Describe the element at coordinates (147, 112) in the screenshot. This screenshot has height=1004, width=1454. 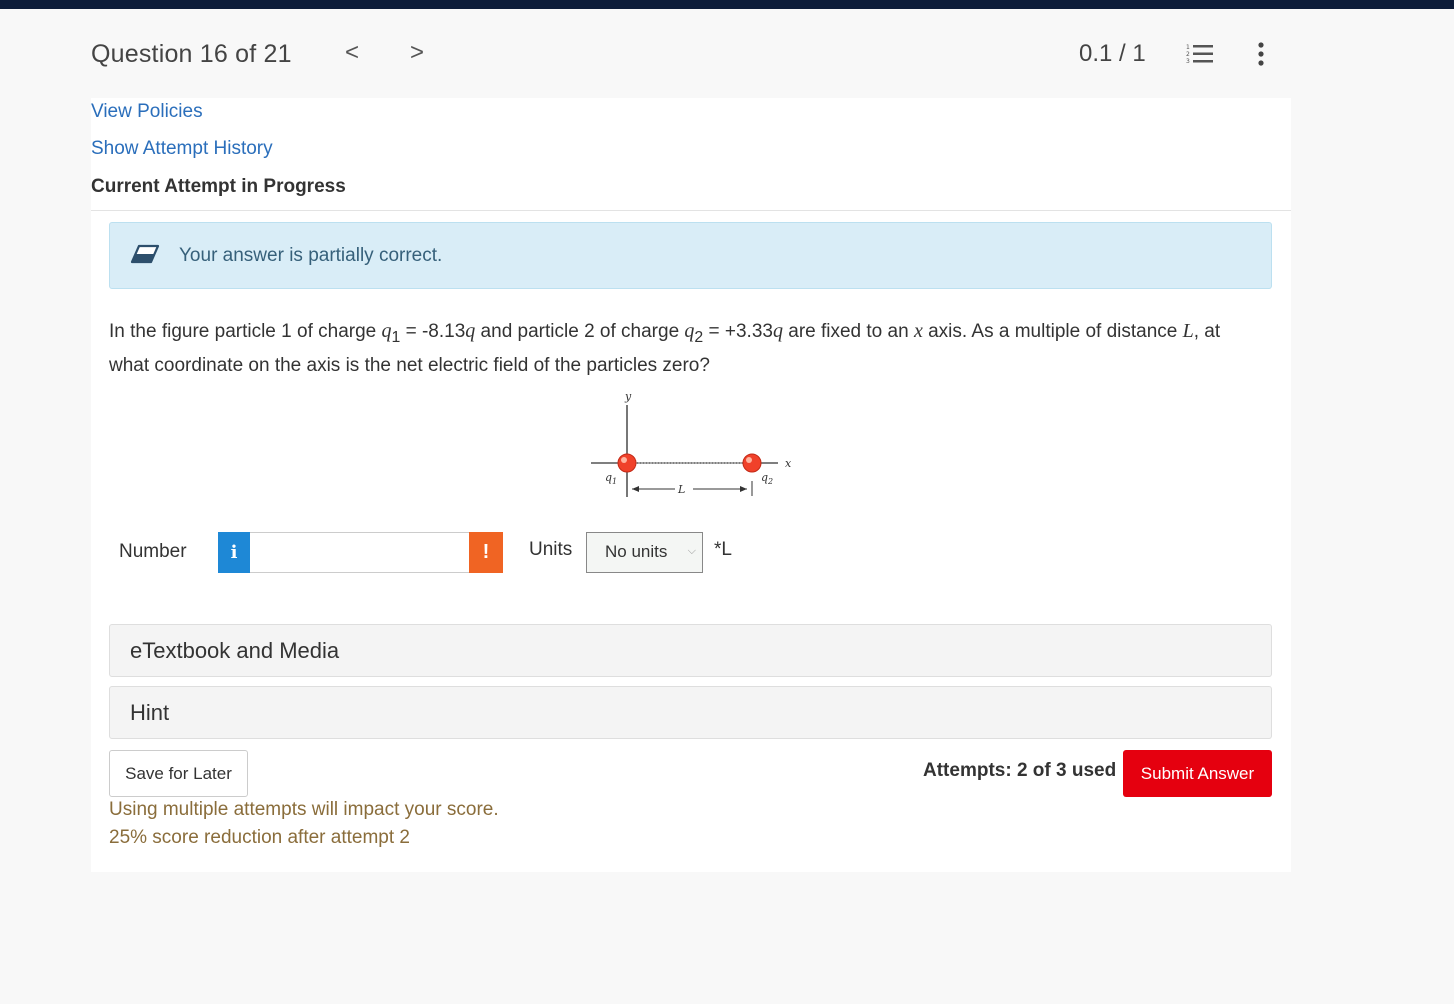
I see `view-policies-link: View Policies` at that location.